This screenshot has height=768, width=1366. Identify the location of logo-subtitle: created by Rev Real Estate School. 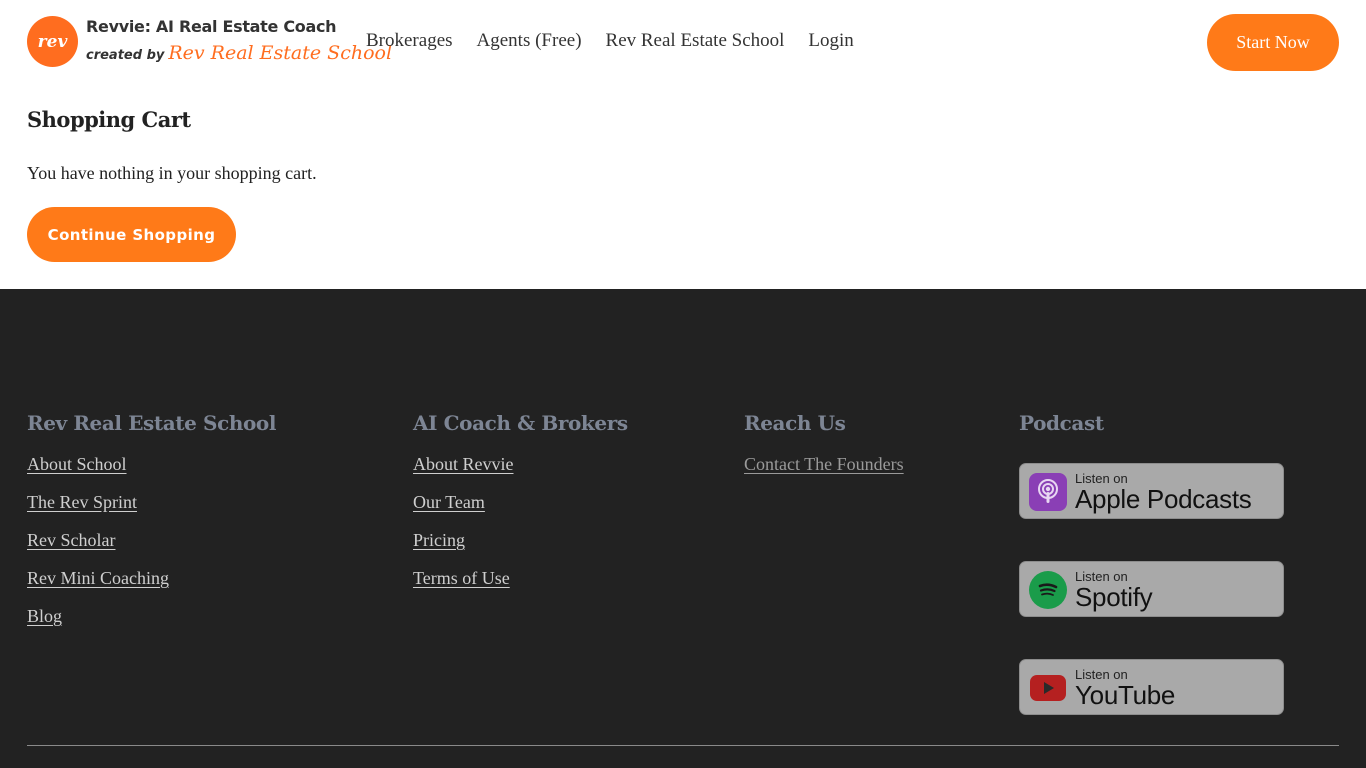
(239, 53).